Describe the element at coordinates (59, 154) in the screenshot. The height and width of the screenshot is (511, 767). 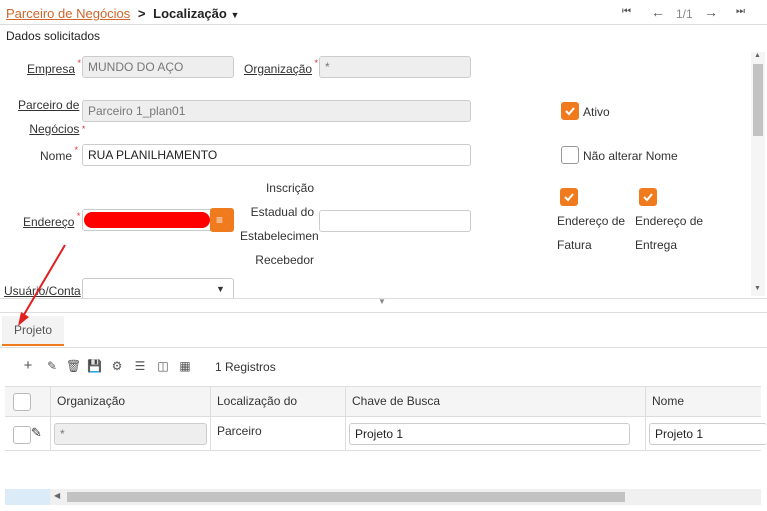
I see `nome-label: Nome *` at that location.